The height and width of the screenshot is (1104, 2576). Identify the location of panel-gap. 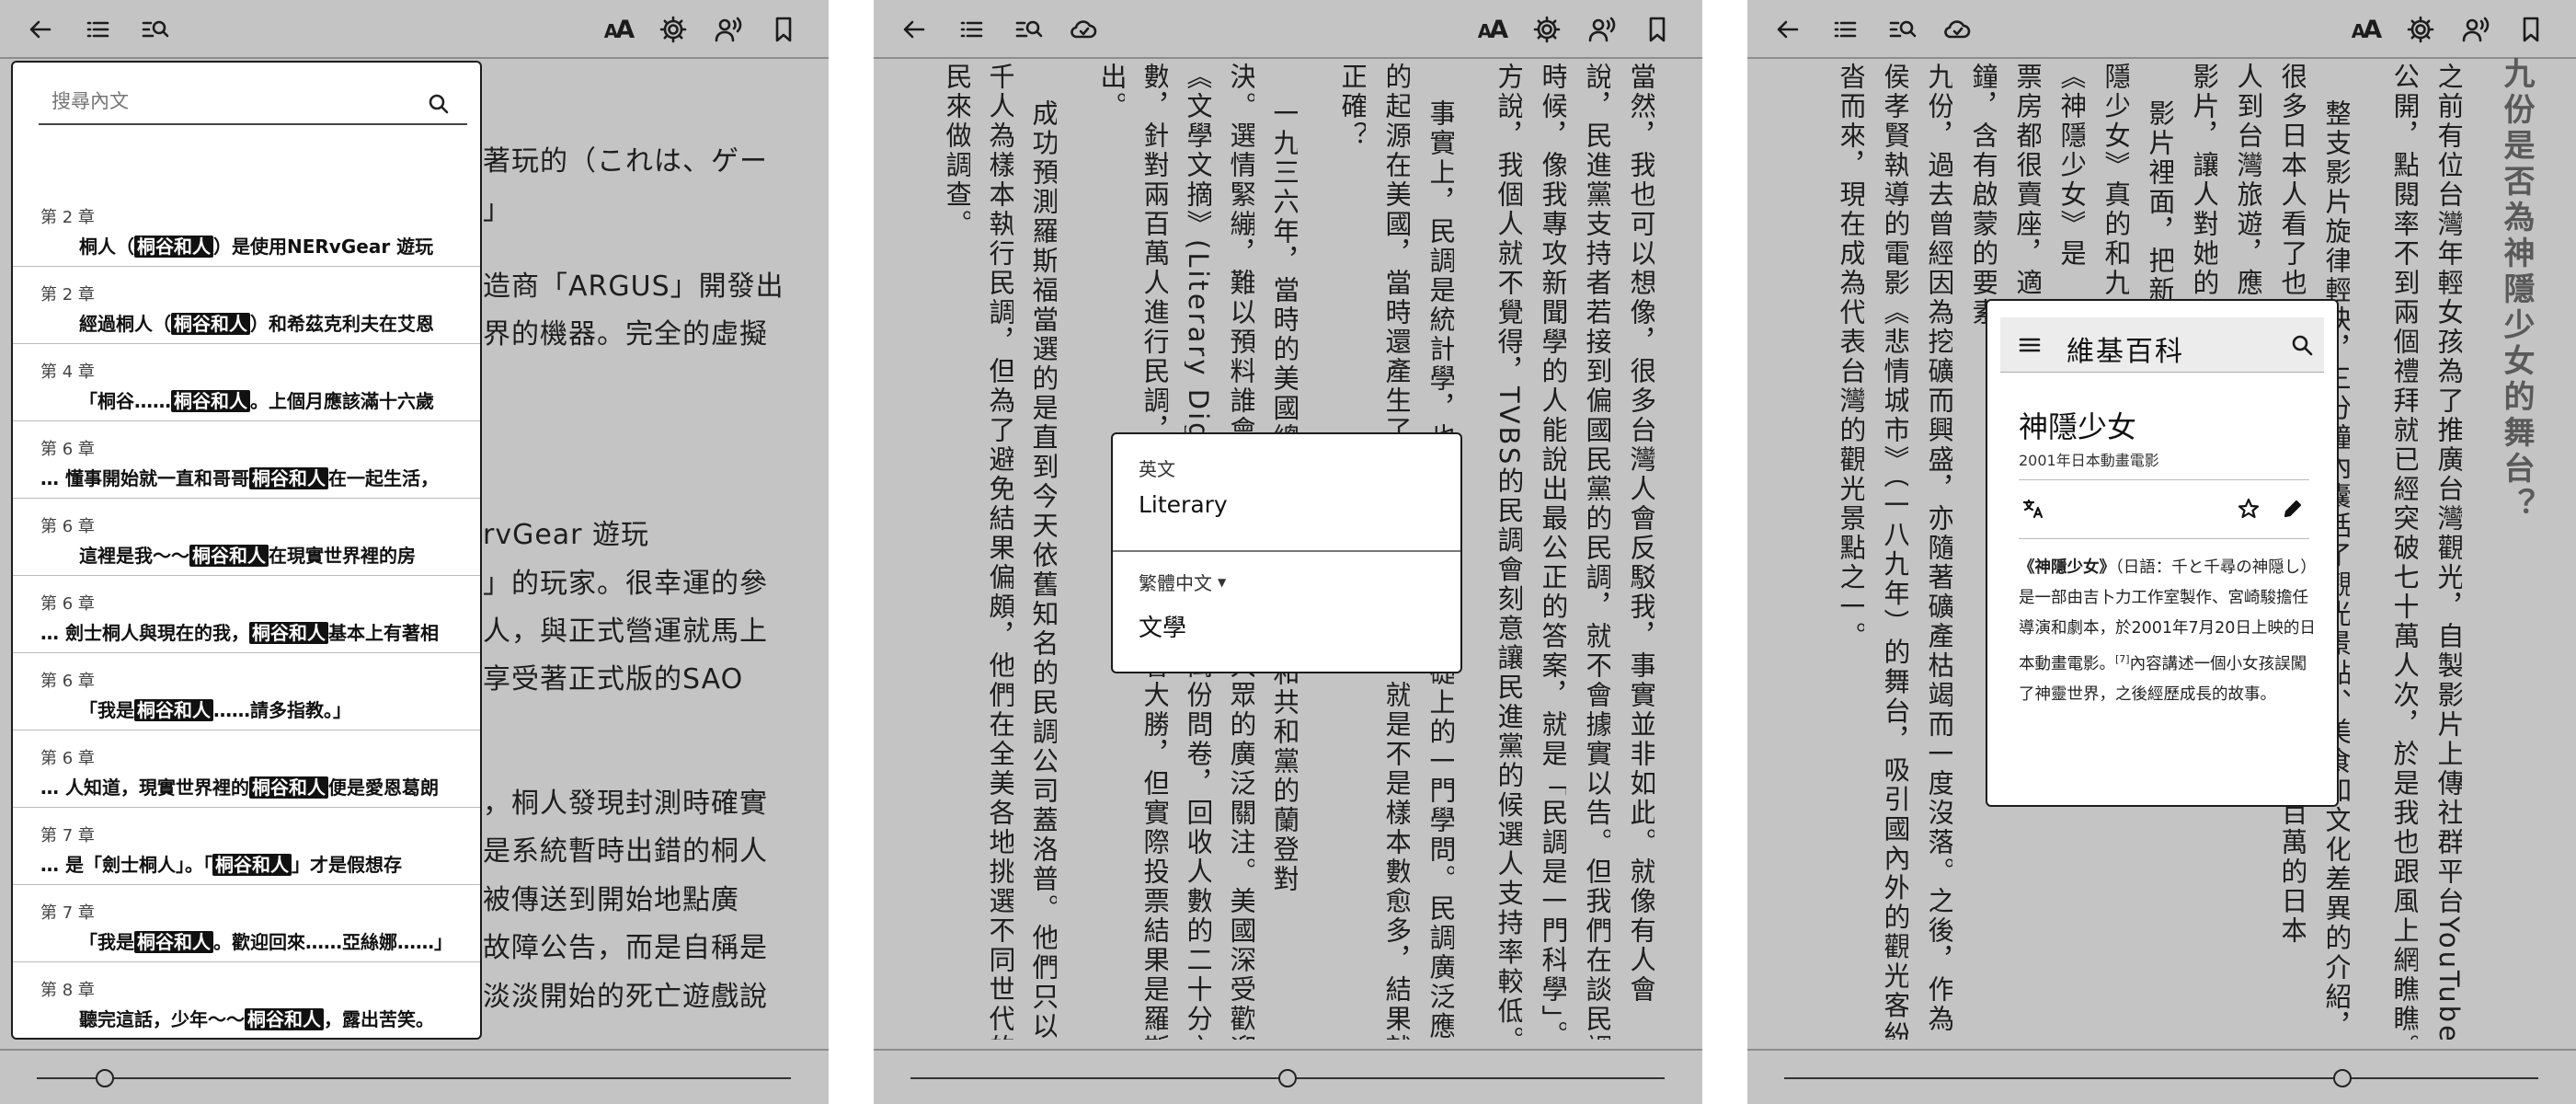
(851, 552).